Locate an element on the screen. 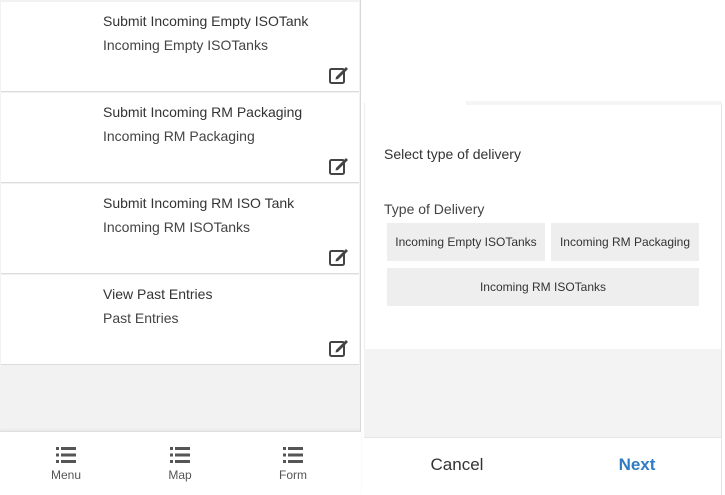 This screenshot has height=495, width=725. next-button: Next is located at coordinates (637, 465).